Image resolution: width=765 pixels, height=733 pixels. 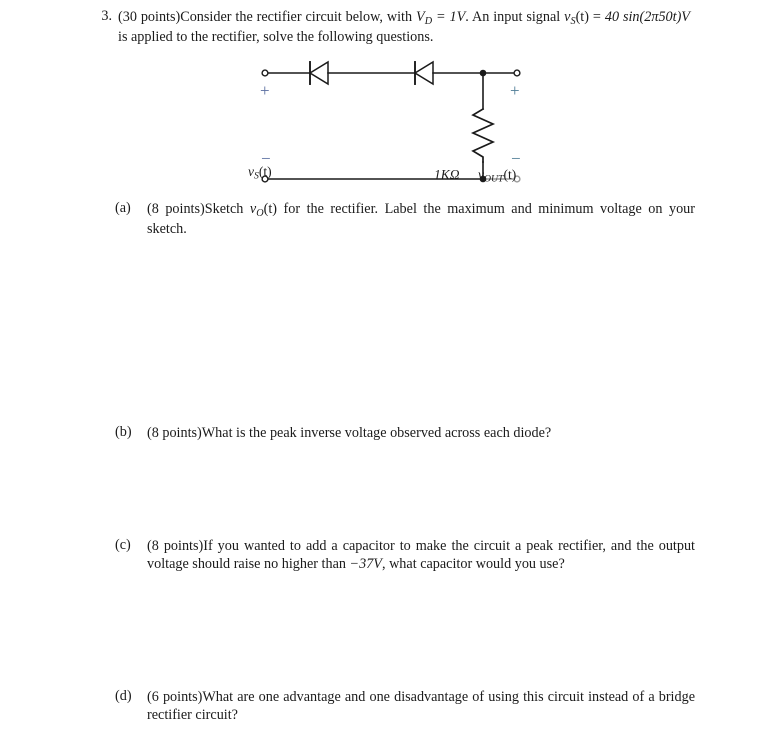 I want to click on source-voltage-label: vS(t), so click(x=260, y=173).